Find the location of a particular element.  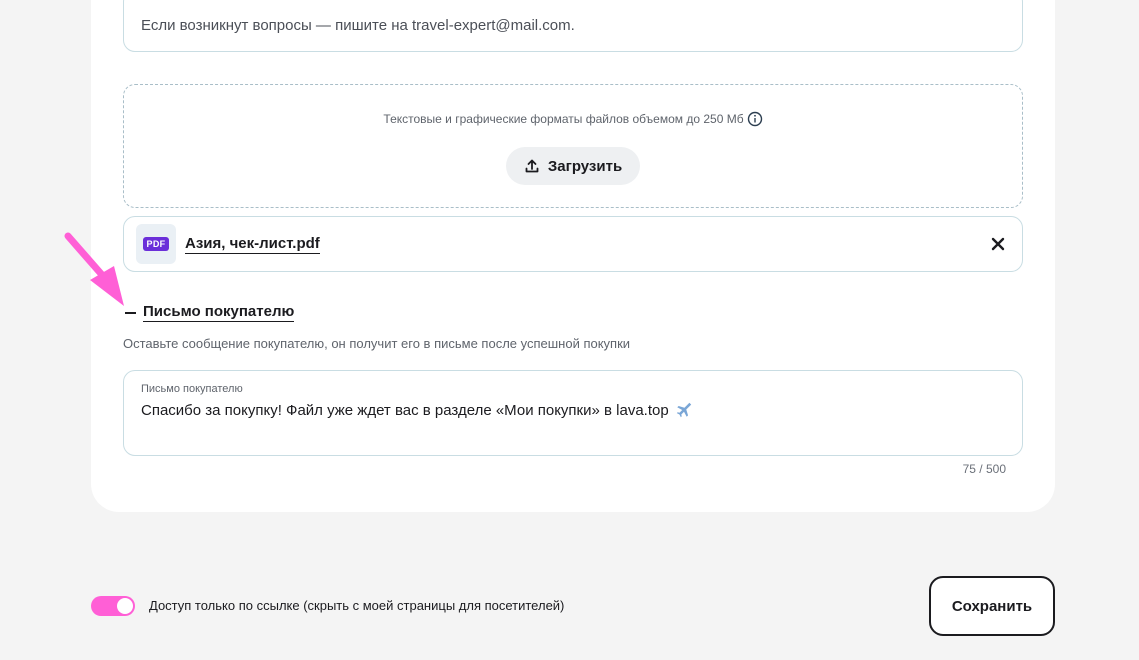

pdf-badge: PDF is located at coordinates (156, 244).